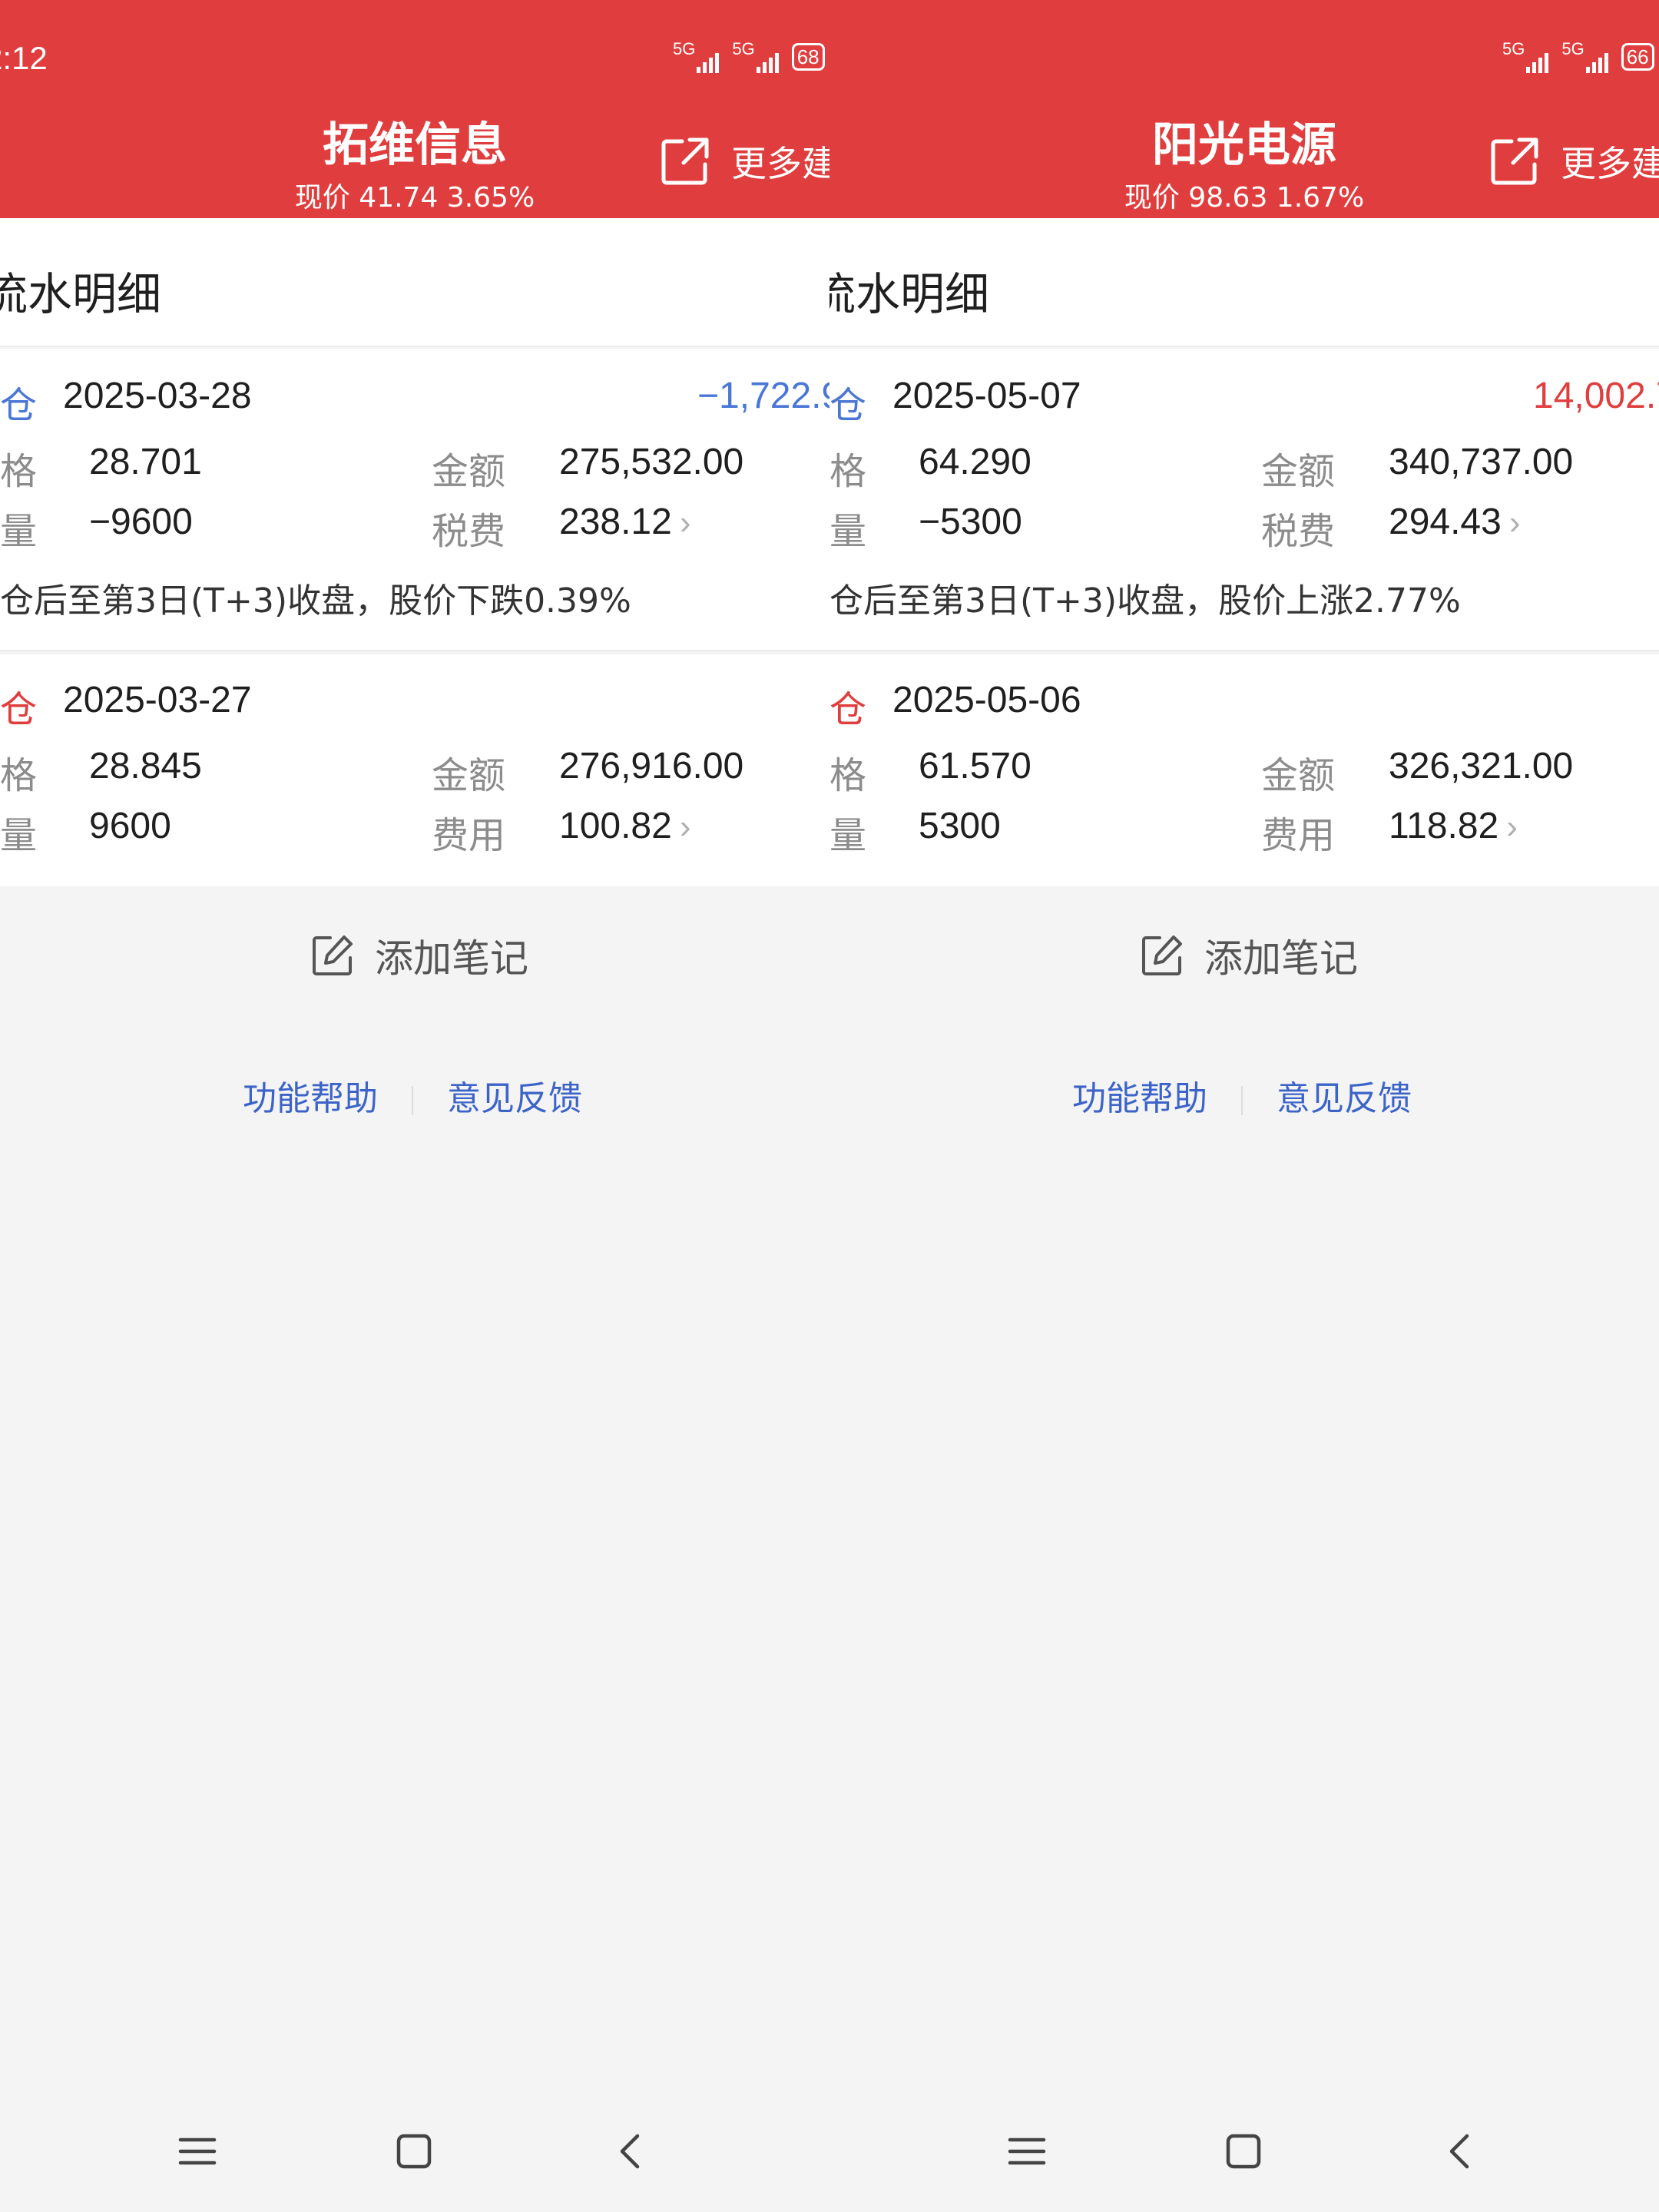 The width and height of the screenshot is (1659, 2212). Describe the element at coordinates (971, 522) in the screenshot. I see `qty-value: −5300` at that location.